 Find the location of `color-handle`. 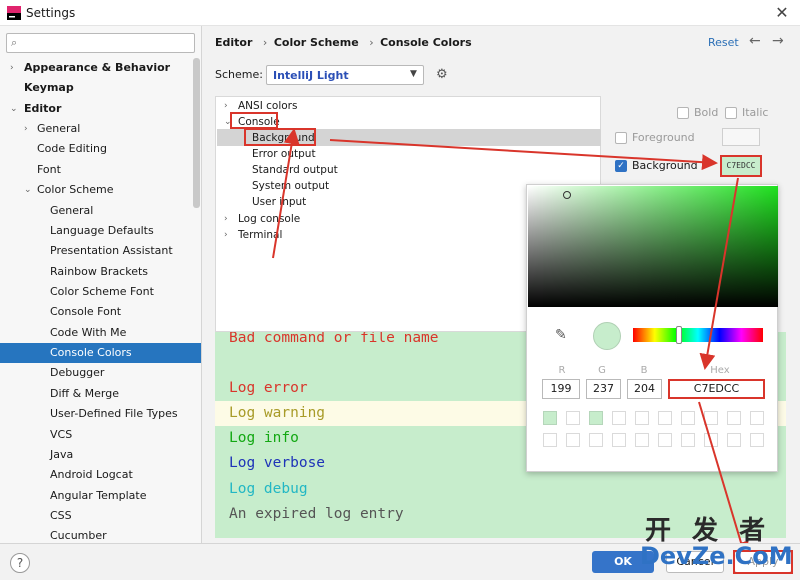

color-handle is located at coordinates (567, 195).